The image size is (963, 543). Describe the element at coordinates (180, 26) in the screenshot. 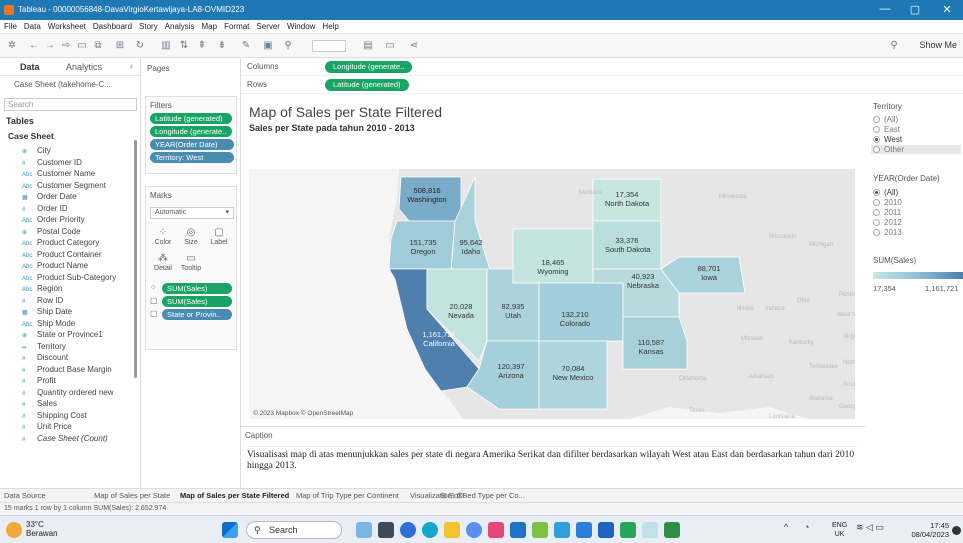

I see `menu-analysis: Analysis` at that location.